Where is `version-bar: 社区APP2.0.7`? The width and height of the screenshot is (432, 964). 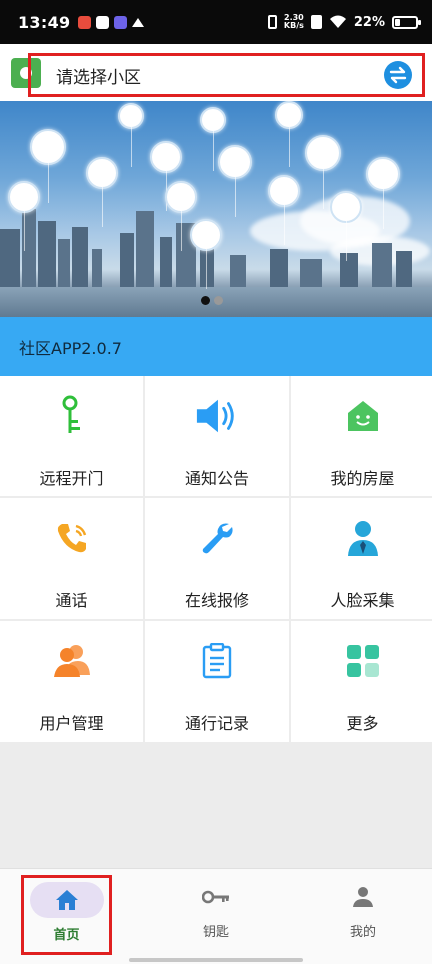 version-bar: 社区APP2.0.7 is located at coordinates (216, 346).